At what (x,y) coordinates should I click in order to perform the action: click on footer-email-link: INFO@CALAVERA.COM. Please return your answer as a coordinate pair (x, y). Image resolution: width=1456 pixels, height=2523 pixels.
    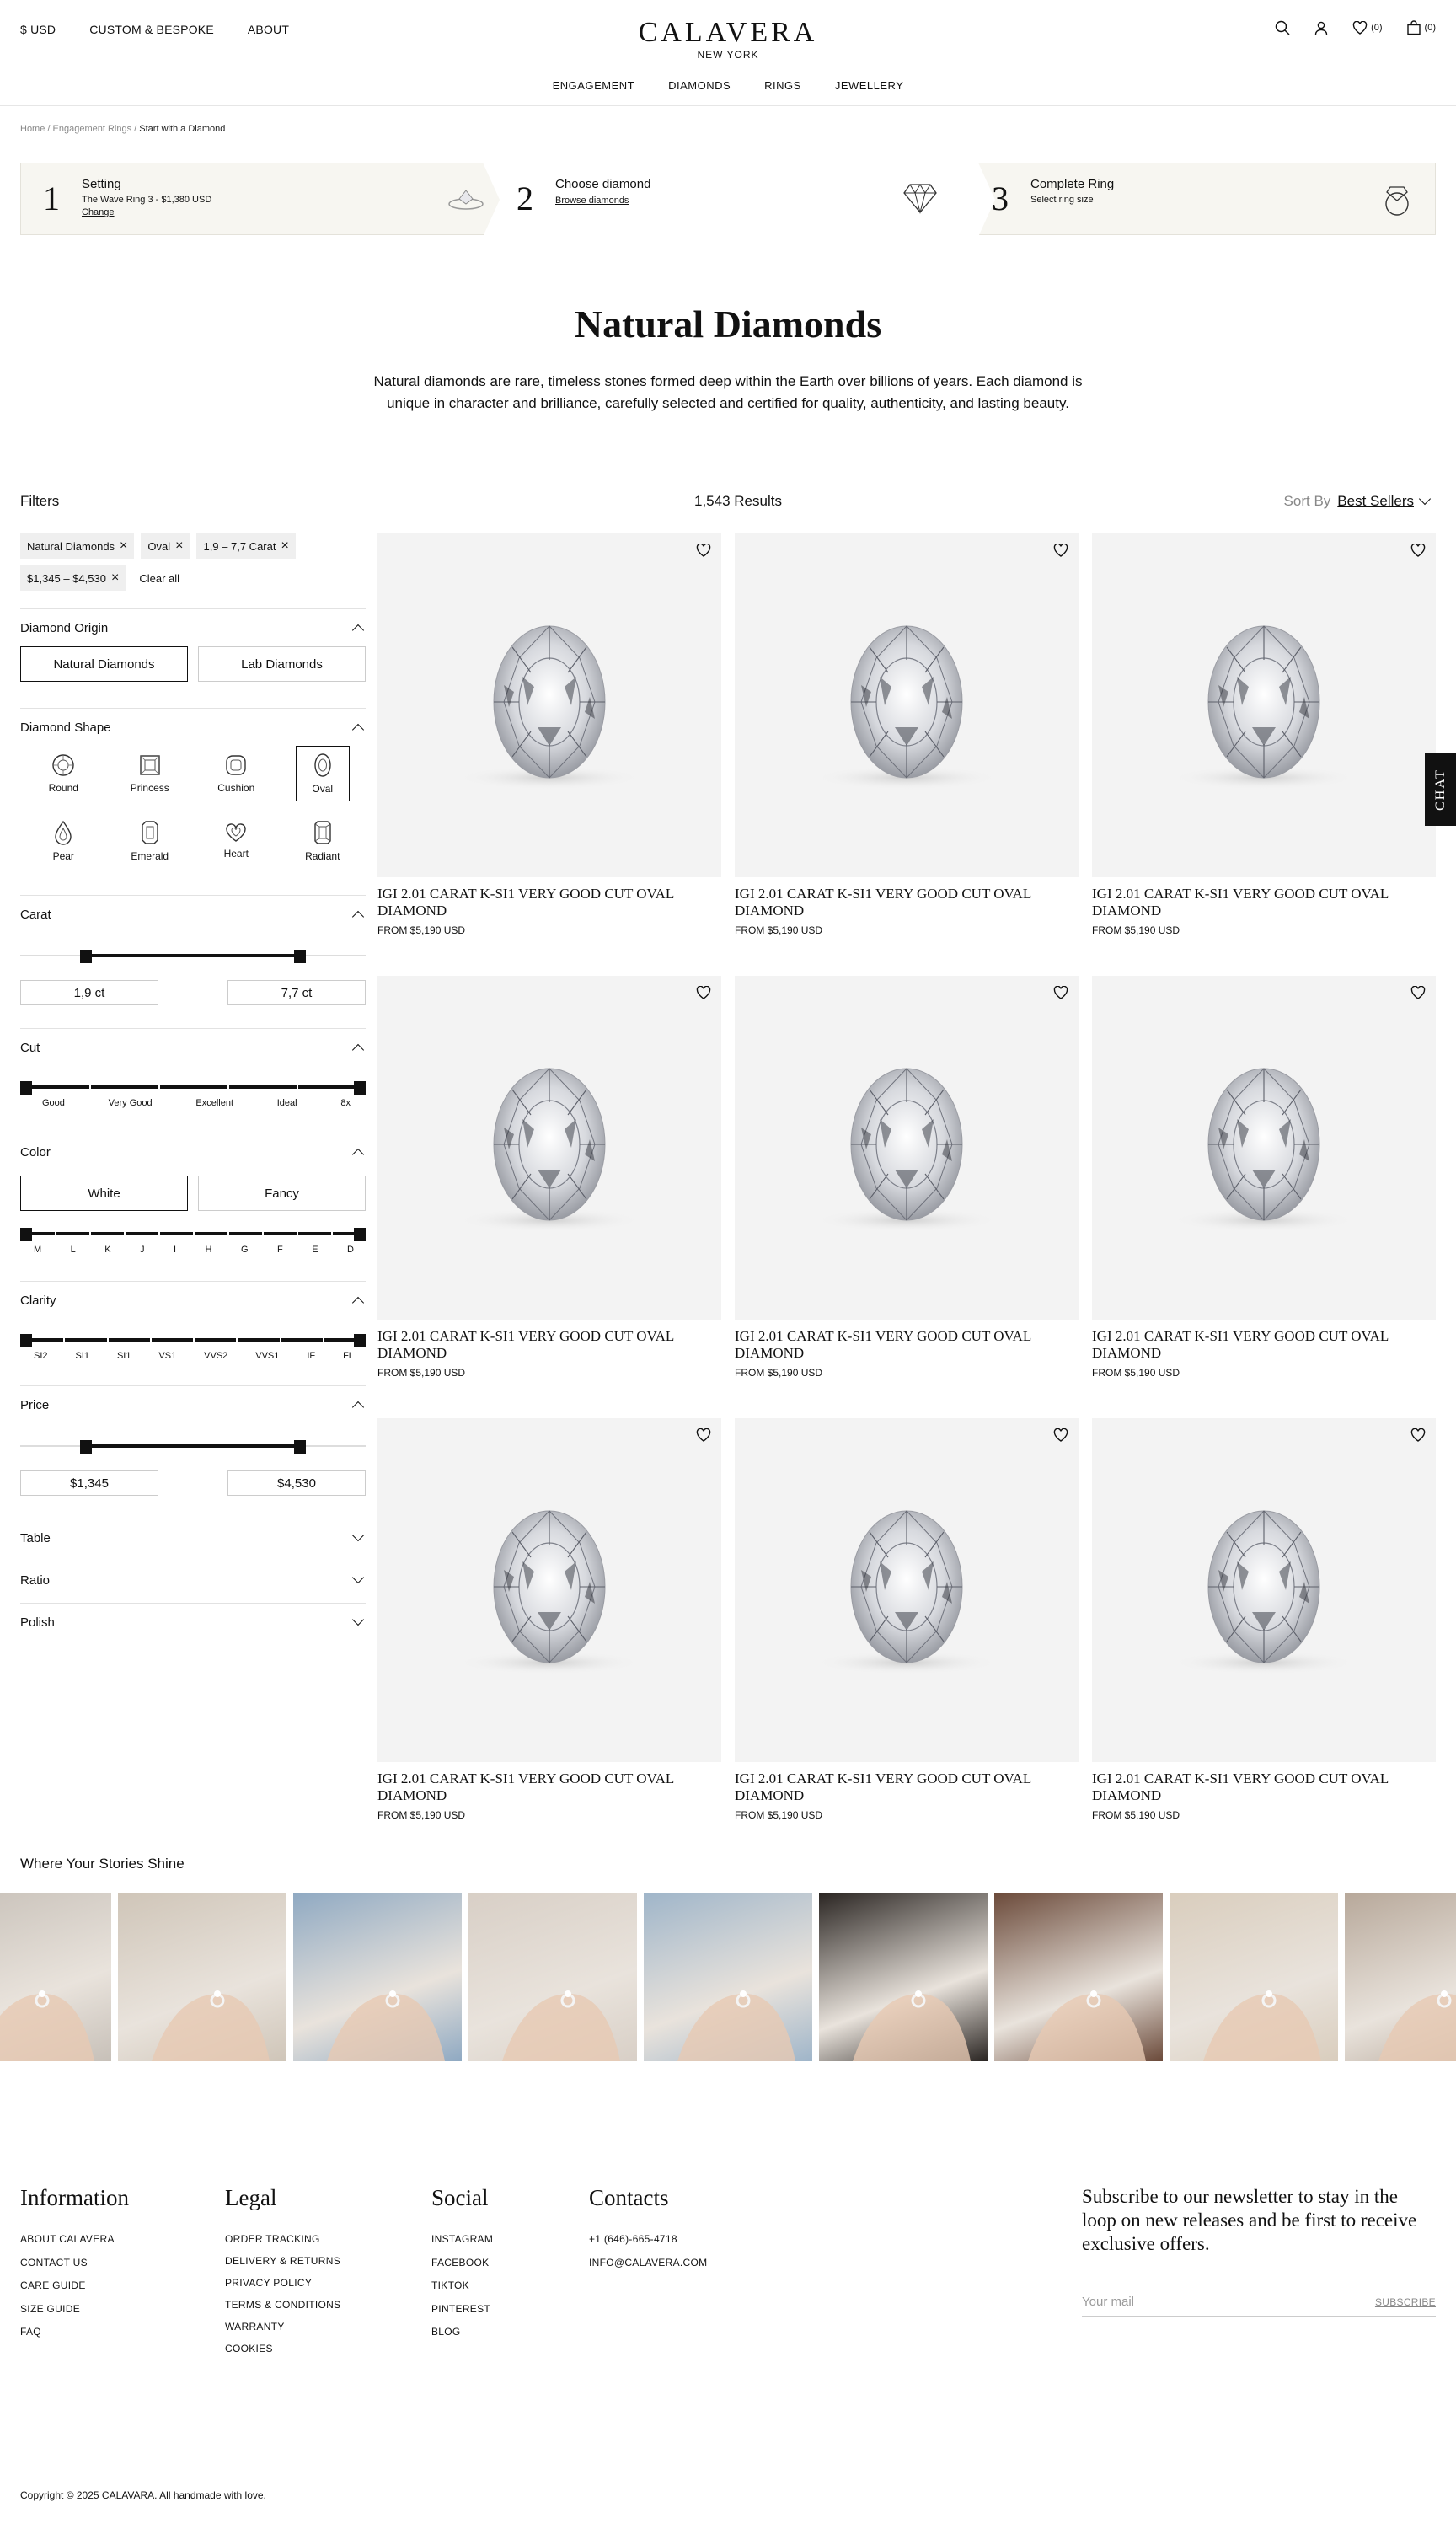
    Looking at the image, I should click on (648, 2263).